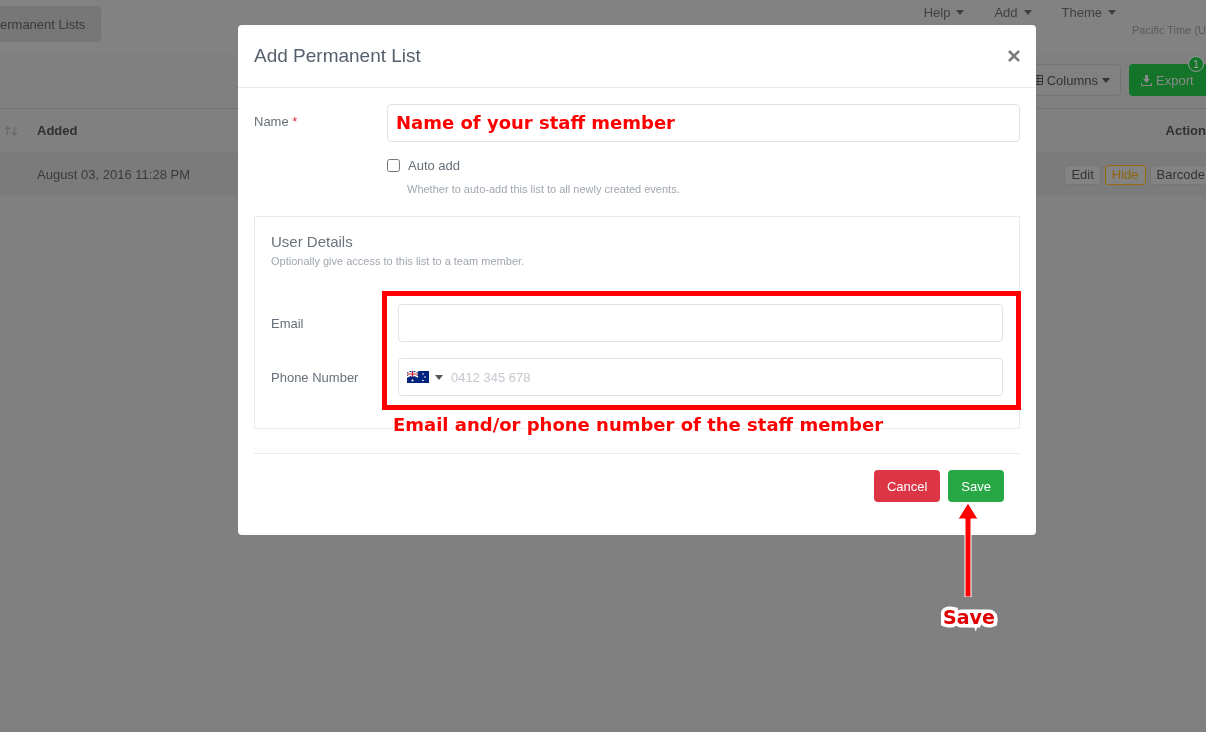 The image size is (1206, 732). I want to click on action-button: Edit, so click(1082, 174).